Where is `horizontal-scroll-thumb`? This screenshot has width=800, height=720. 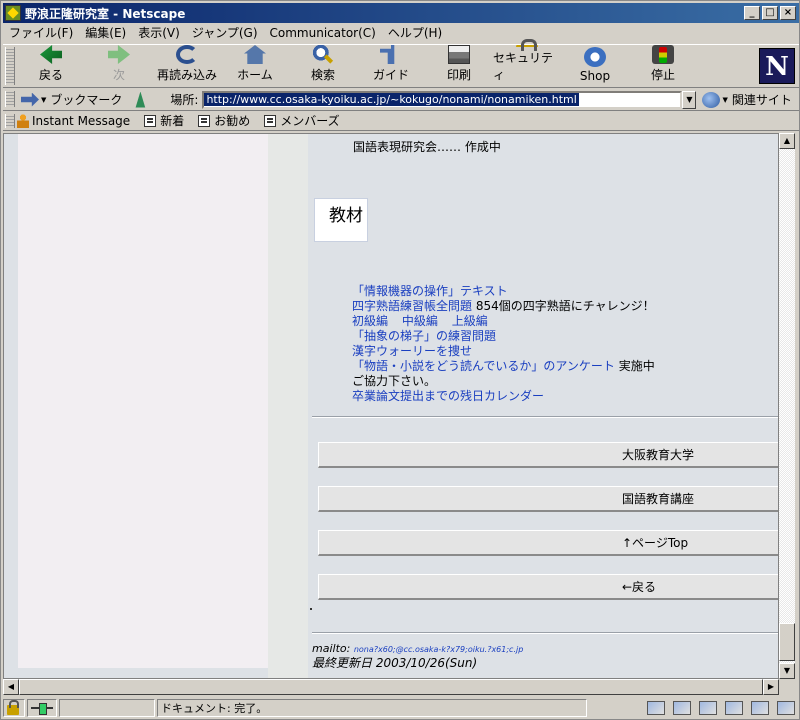
horizontal-scroll-thumb is located at coordinates (391, 687).